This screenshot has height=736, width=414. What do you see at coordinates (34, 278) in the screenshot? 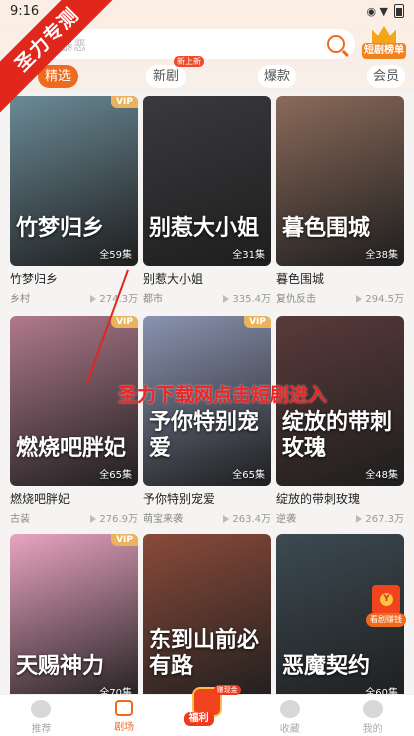
I see `drama-title: 竹梦归乡` at bounding box center [34, 278].